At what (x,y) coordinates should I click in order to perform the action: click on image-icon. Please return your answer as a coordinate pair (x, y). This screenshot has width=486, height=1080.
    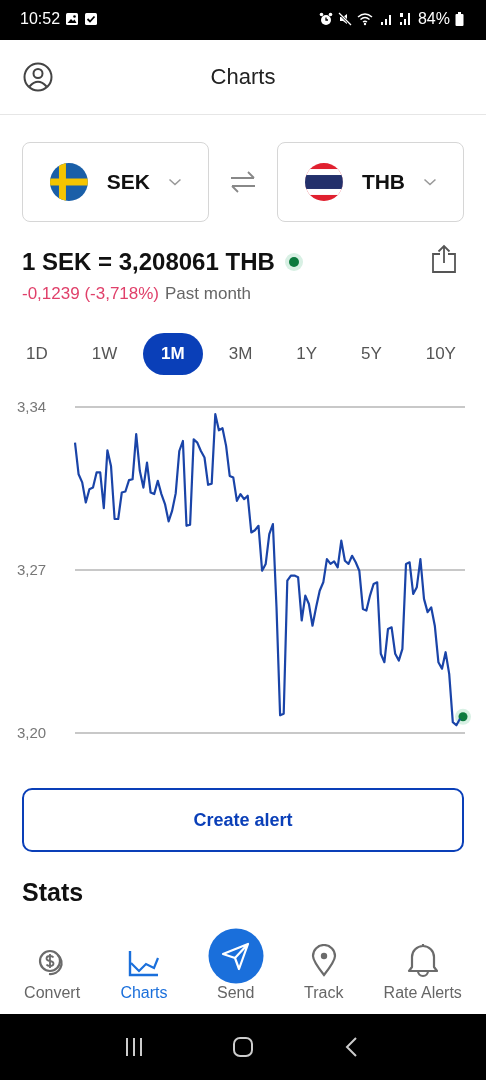
    Looking at the image, I should click on (72, 19).